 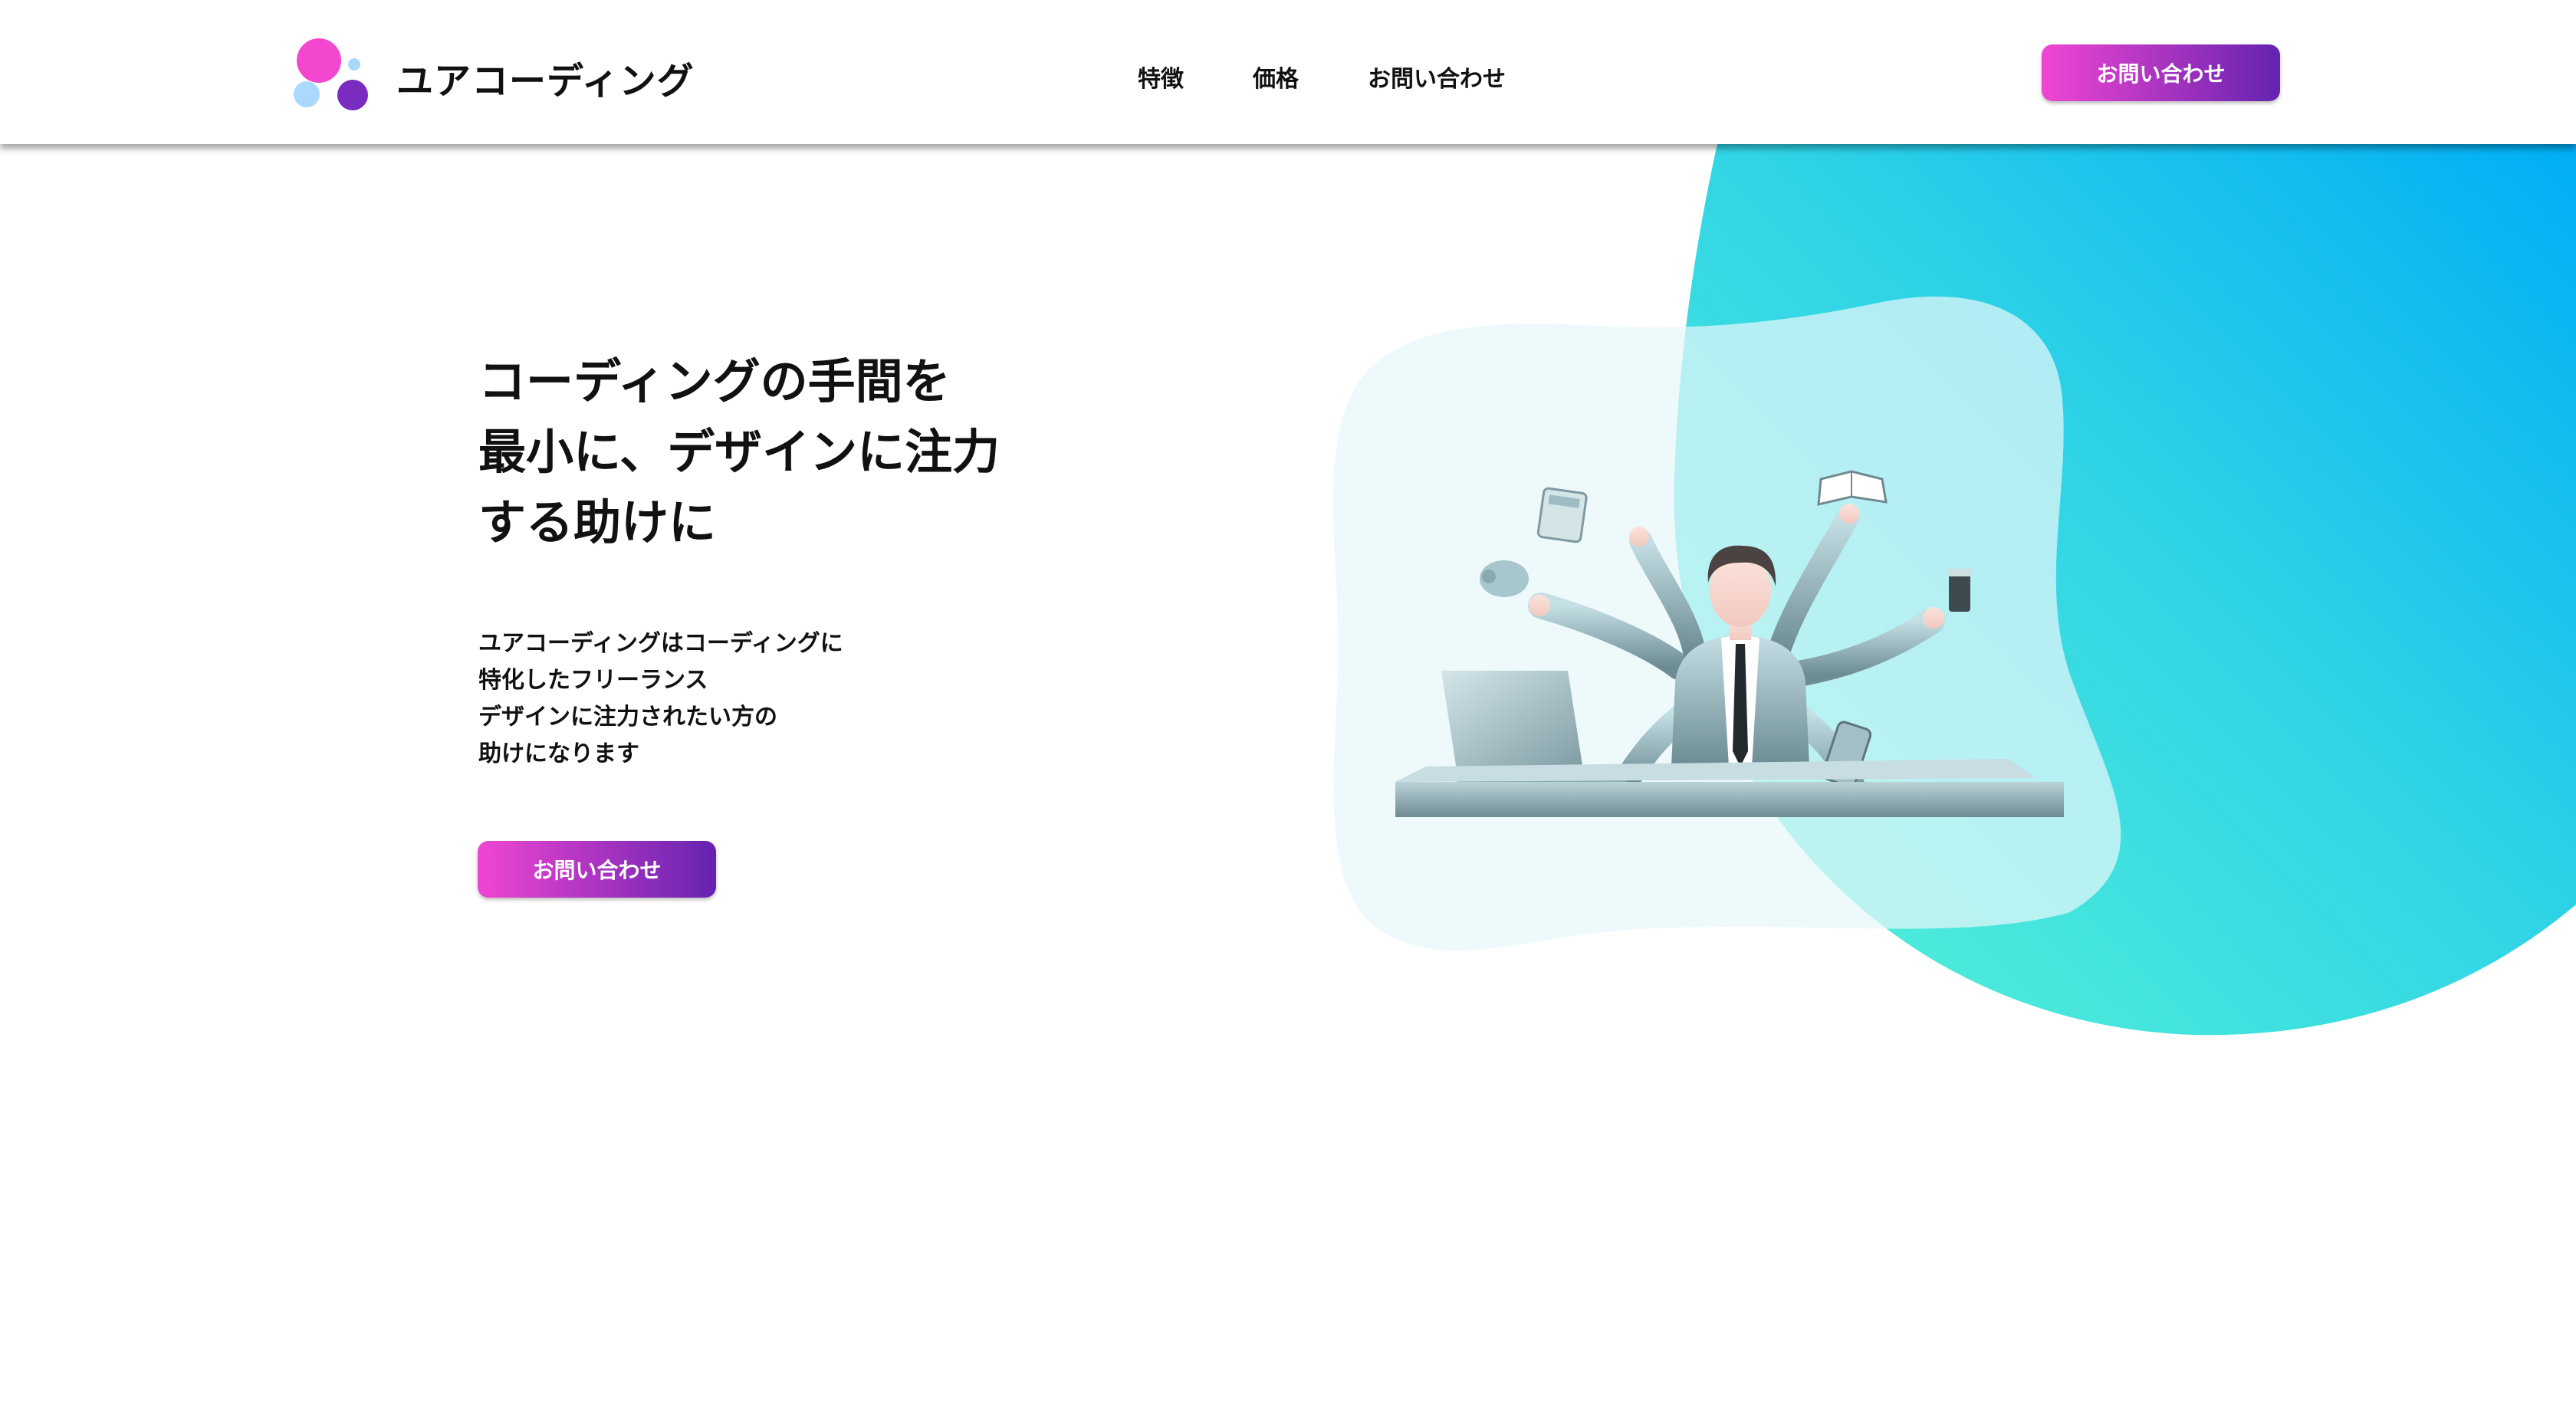 What do you see at coordinates (628, 717) in the screenshot?
I see `hero-description-line: デザインに注力されたい方の` at bounding box center [628, 717].